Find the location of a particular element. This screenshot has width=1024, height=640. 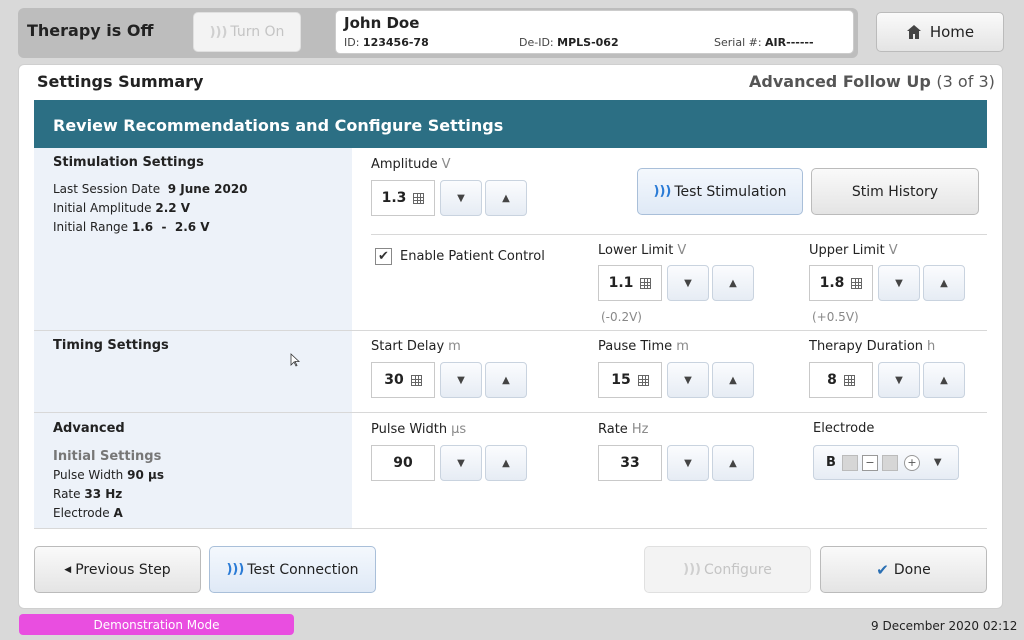

amplitude-increase-button: ▲ is located at coordinates (506, 198).